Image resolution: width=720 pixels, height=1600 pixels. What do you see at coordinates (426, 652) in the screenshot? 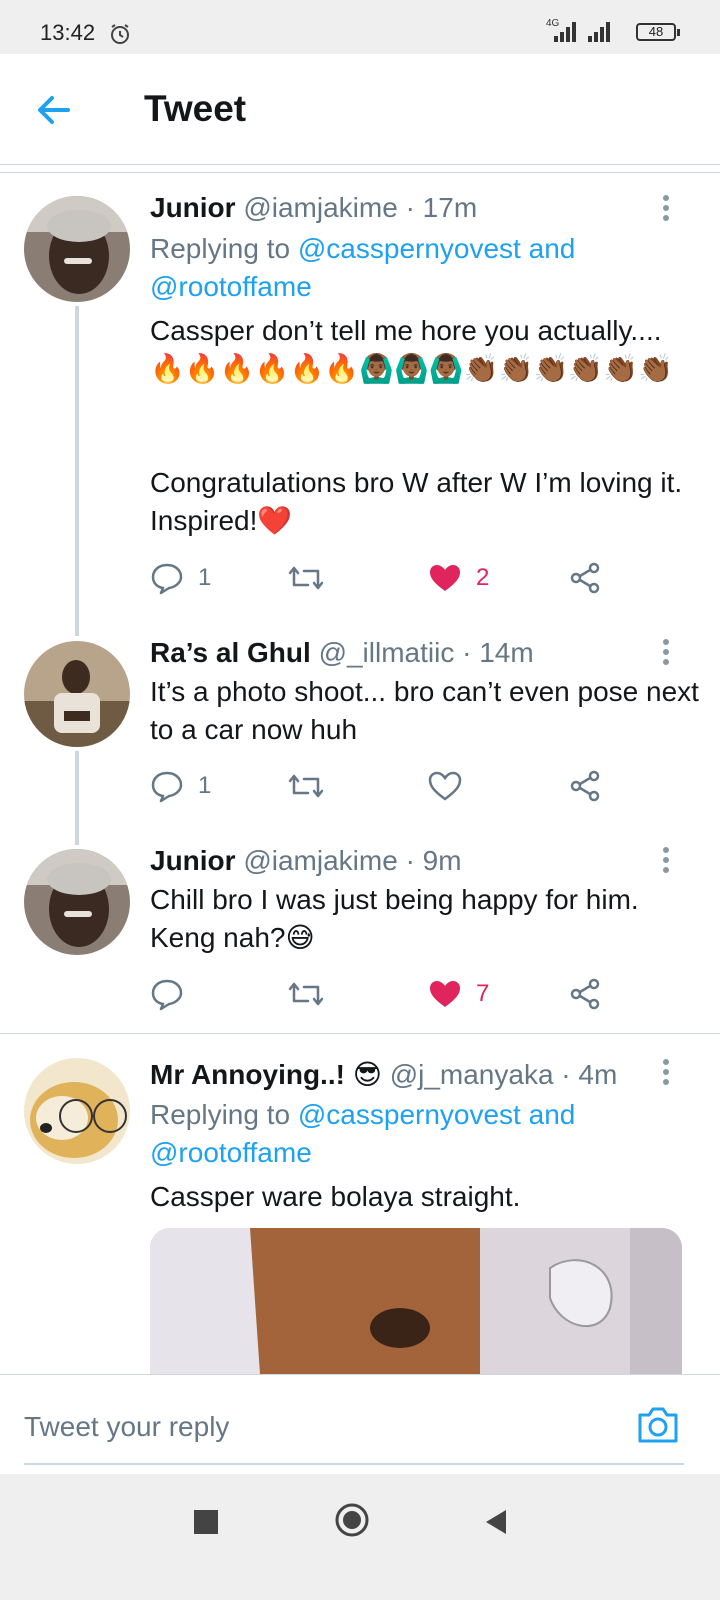
I see `user-handle-time: @_illmatiic · 14m` at bounding box center [426, 652].